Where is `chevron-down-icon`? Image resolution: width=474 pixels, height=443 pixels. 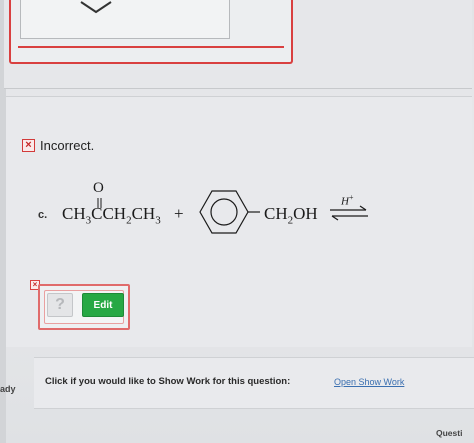 chevron-down-icon is located at coordinates (96, 7).